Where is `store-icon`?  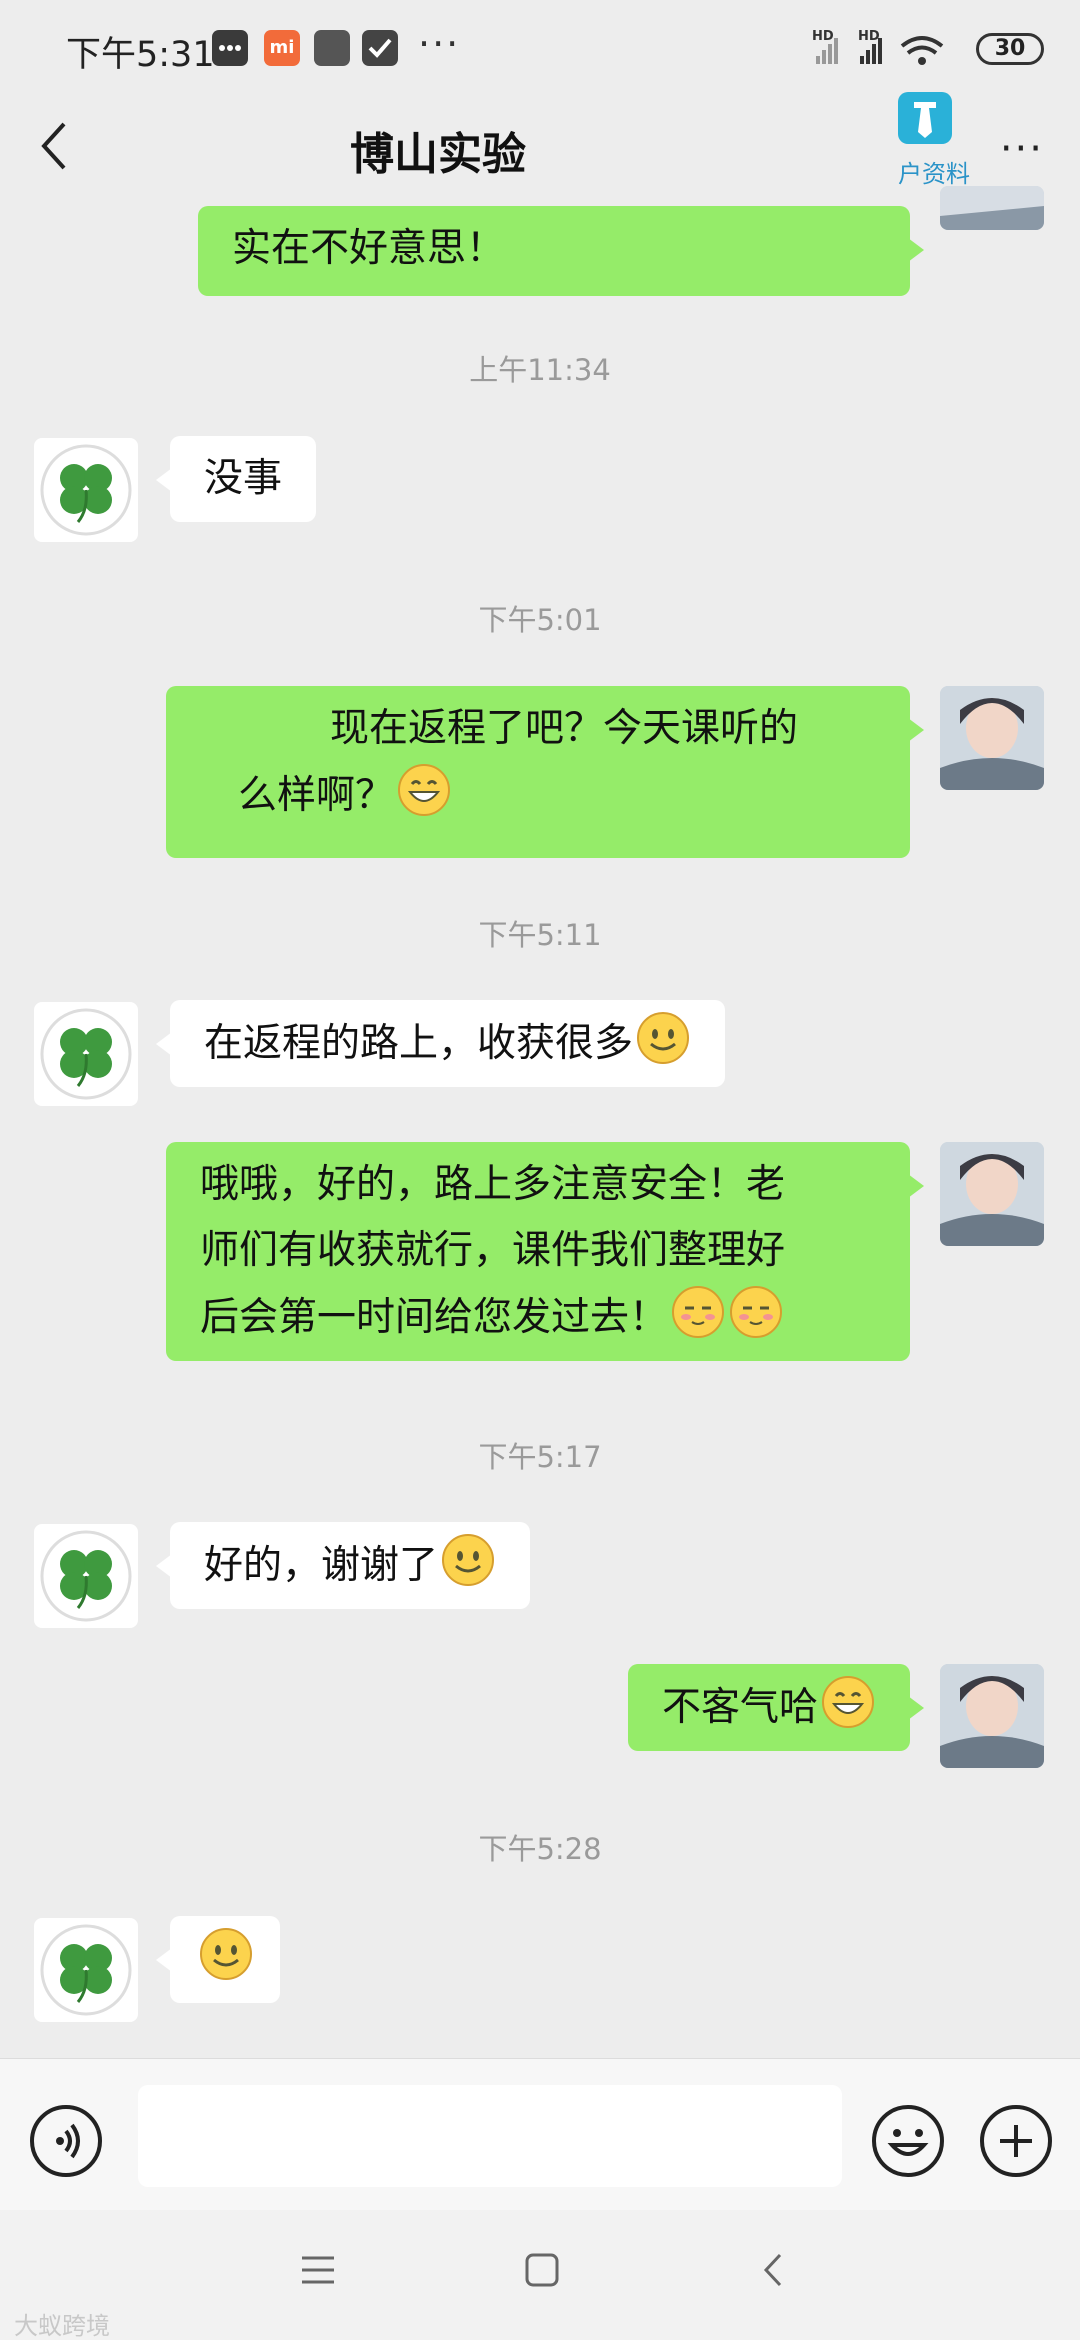 store-icon is located at coordinates (332, 48).